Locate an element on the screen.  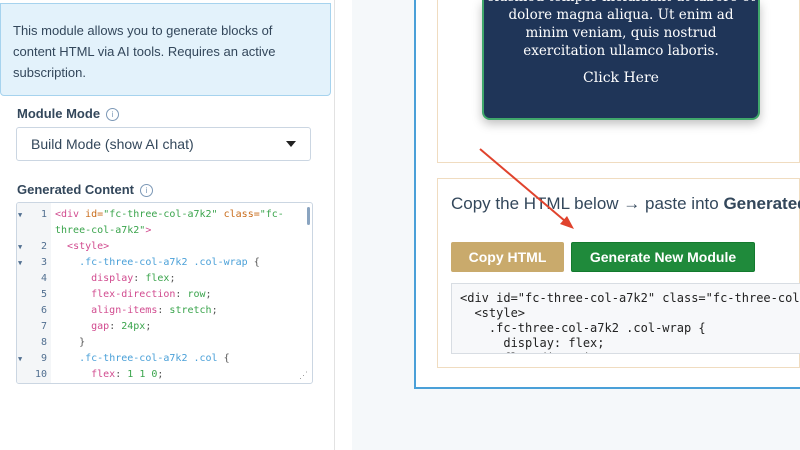
code-text: <div id="fc-three-col-a7k2" class="fc- is located at coordinates (169, 214).